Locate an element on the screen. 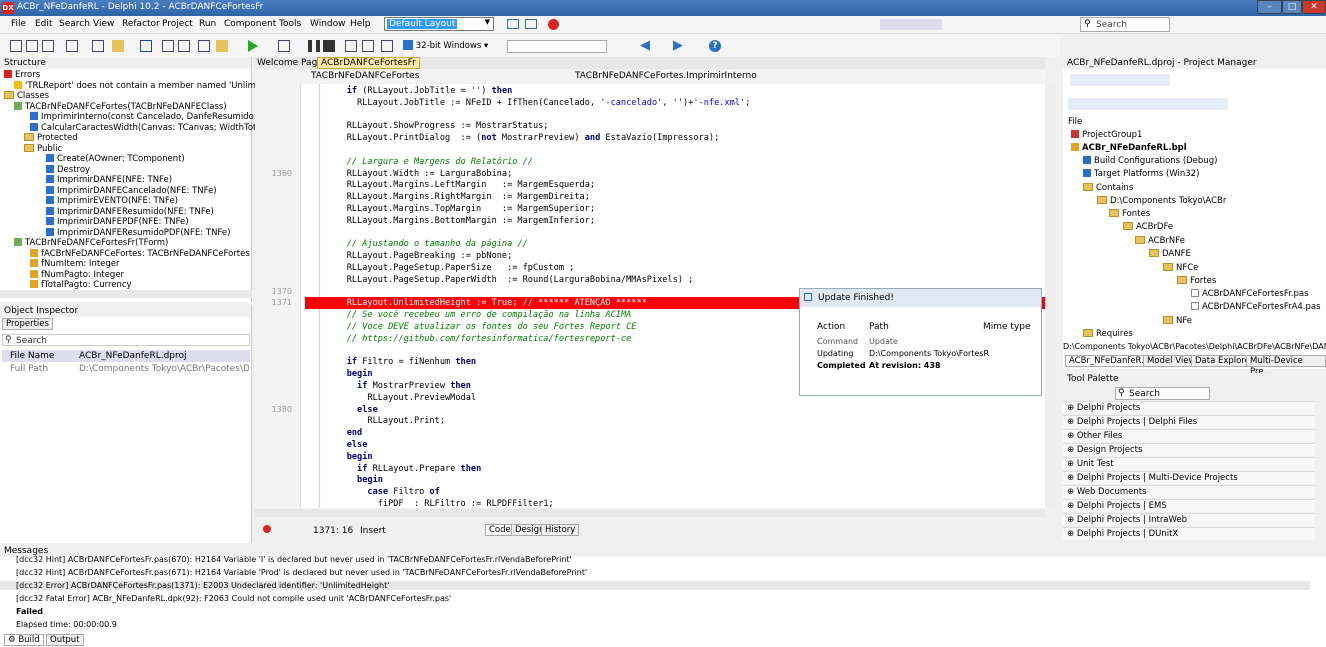  code-line: if RLLayout.Prepare then is located at coordinates (403, 470).